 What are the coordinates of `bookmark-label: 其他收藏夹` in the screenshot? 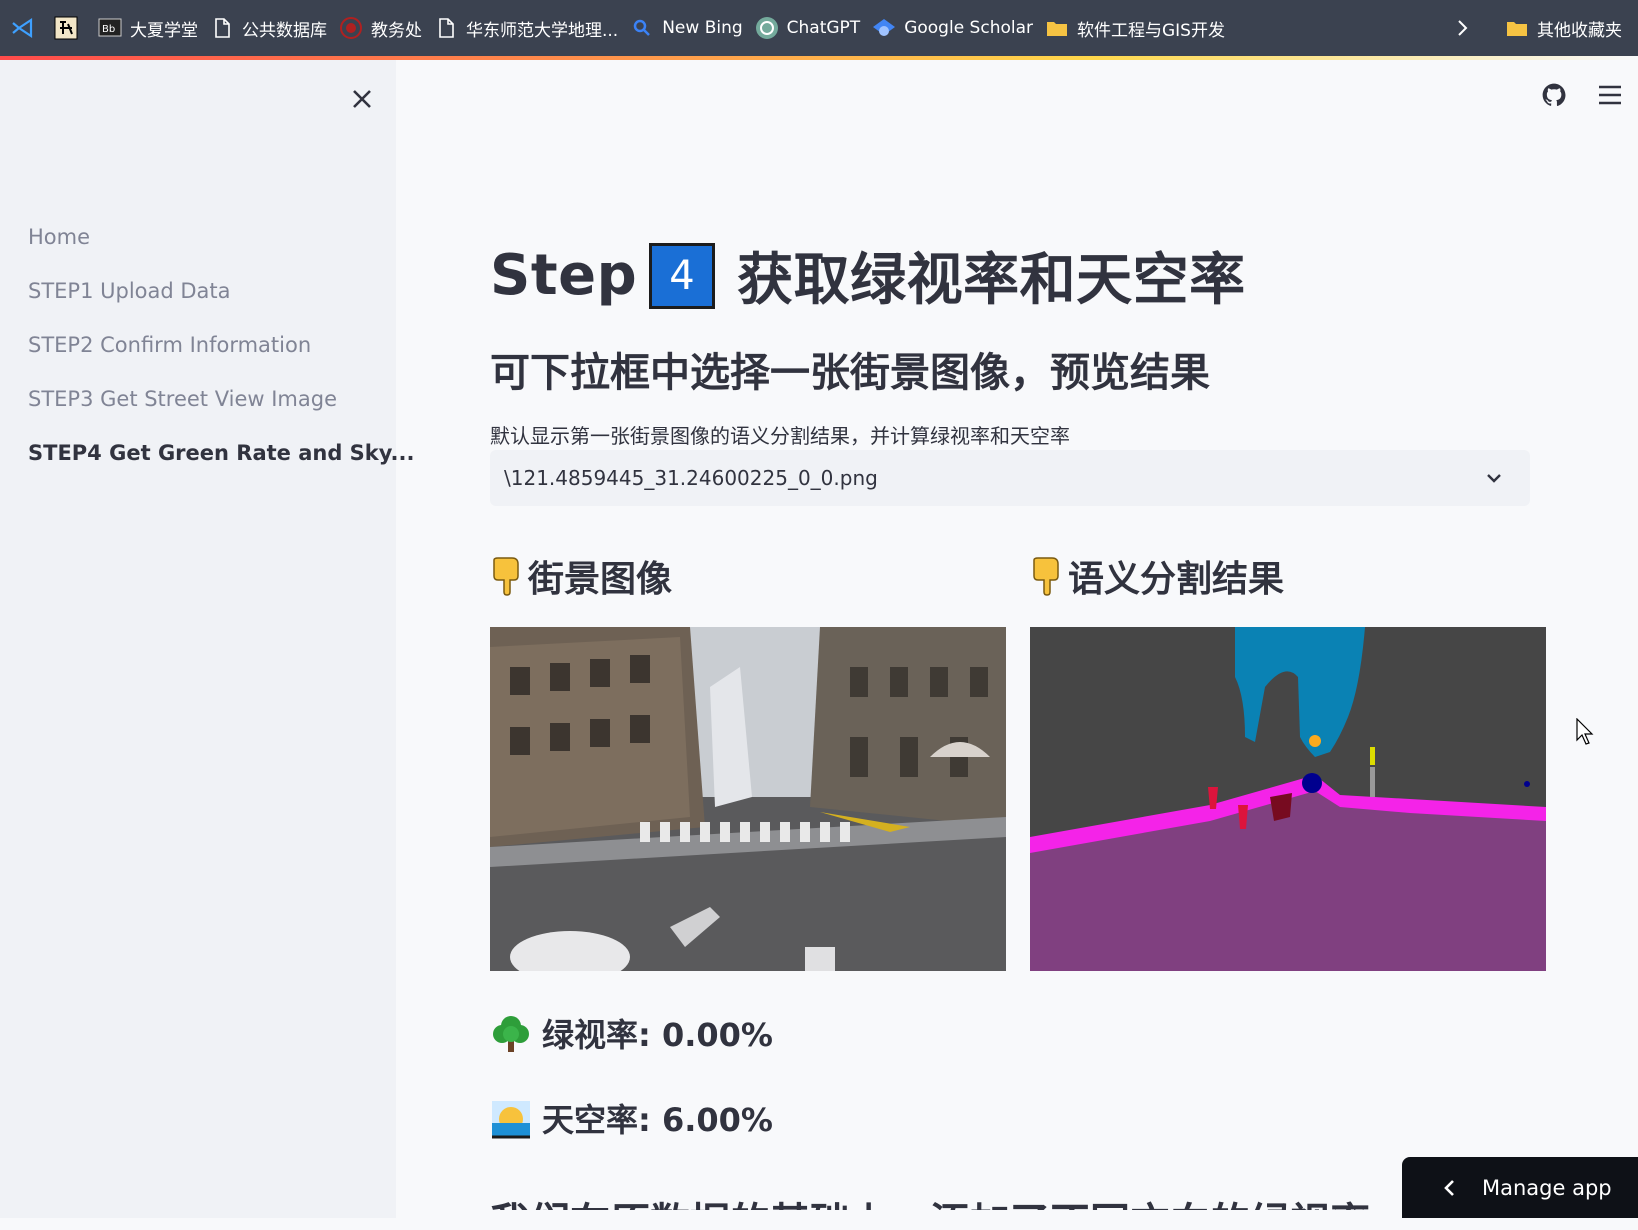 It's located at (1579, 30).